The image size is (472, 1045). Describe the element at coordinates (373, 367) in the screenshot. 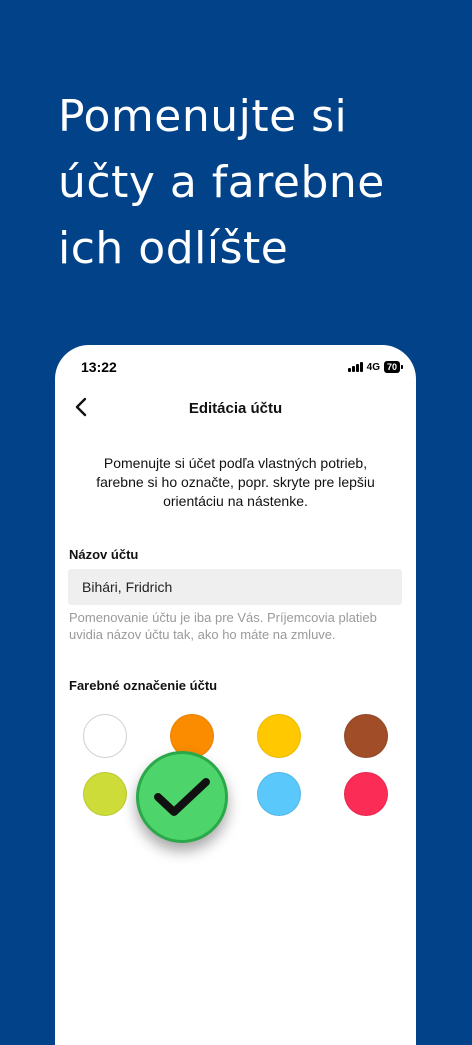

I see `network-type: 4G` at that location.